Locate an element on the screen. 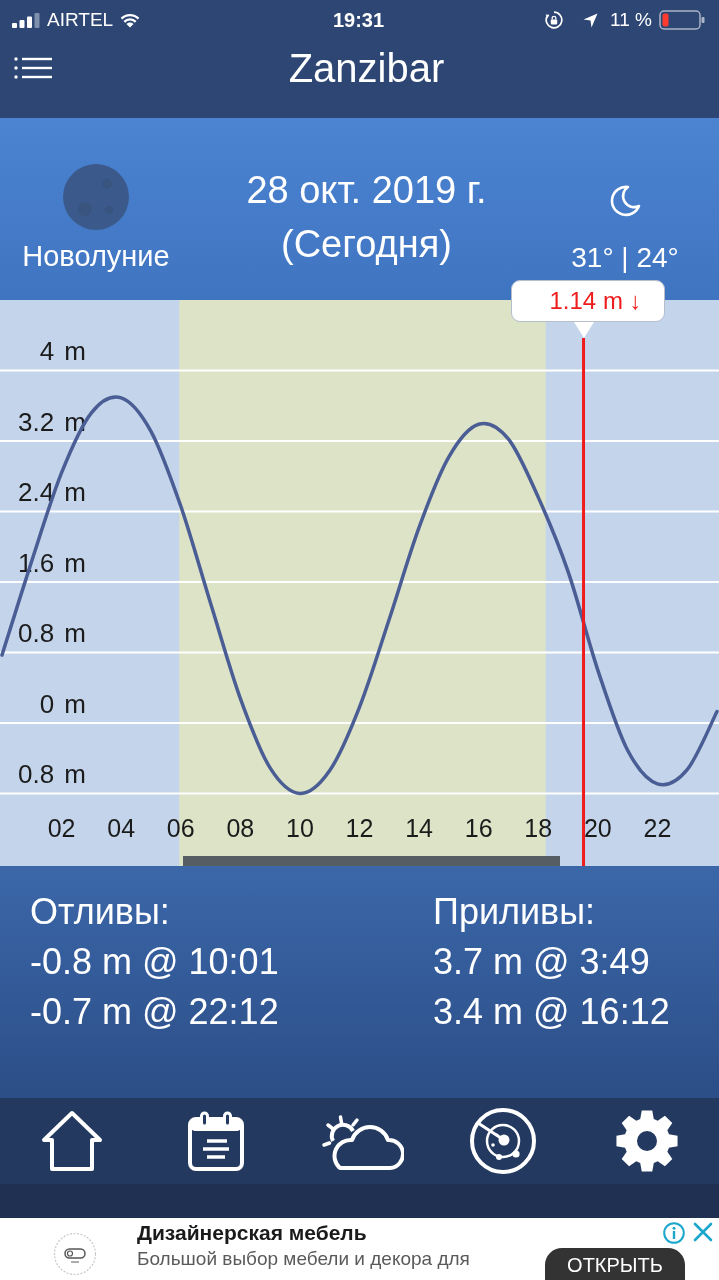 This screenshot has height=1280, width=719. axis-label: 22 is located at coordinates (657, 828).